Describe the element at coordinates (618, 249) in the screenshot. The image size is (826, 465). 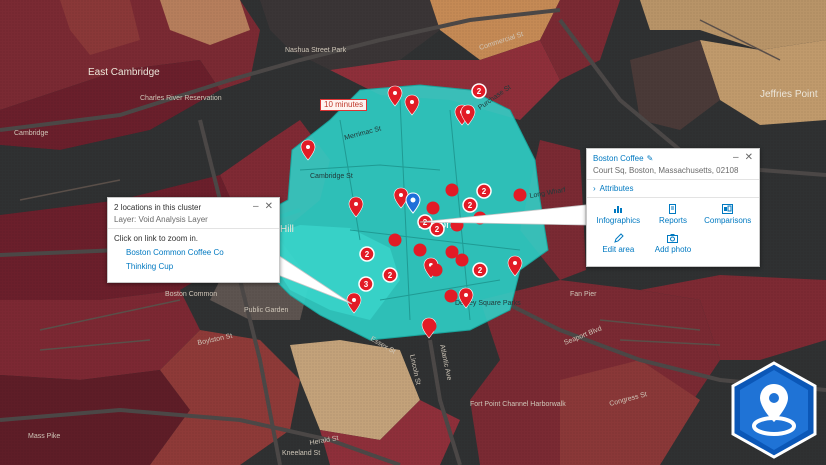
I see `edit-area-label: Edit area` at that location.